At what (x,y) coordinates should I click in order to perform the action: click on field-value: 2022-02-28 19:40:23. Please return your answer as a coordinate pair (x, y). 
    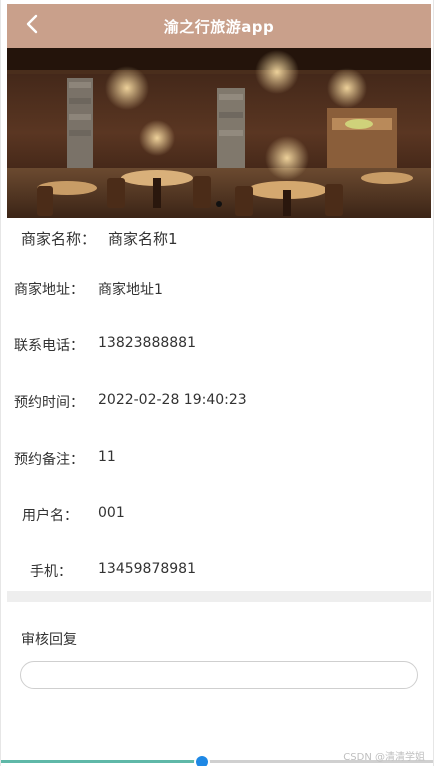
    Looking at the image, I should click on (172, 400).